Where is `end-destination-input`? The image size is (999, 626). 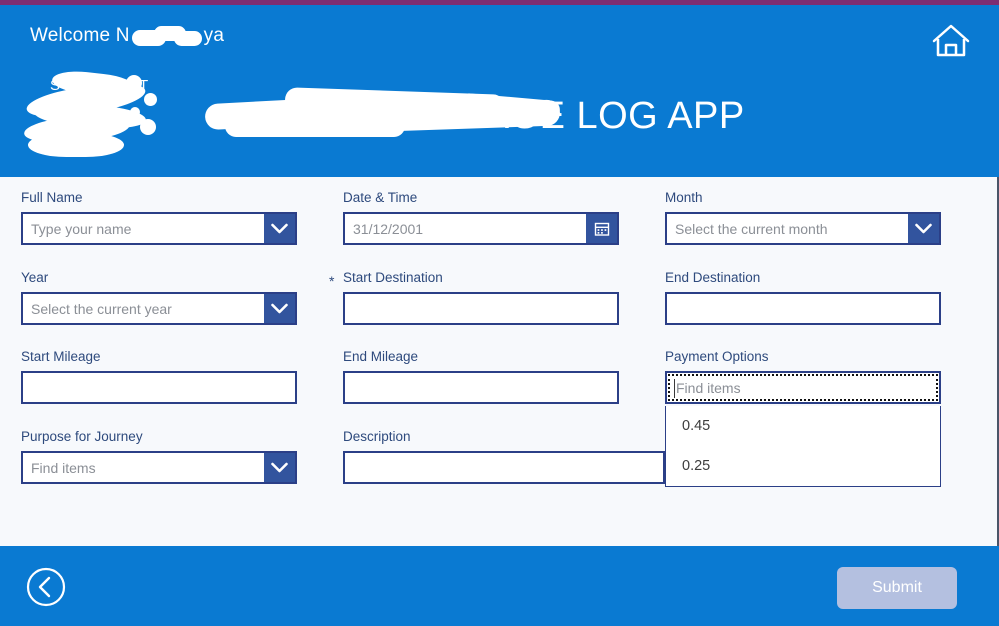
end-destination-input is located at coordinates (803, 308).